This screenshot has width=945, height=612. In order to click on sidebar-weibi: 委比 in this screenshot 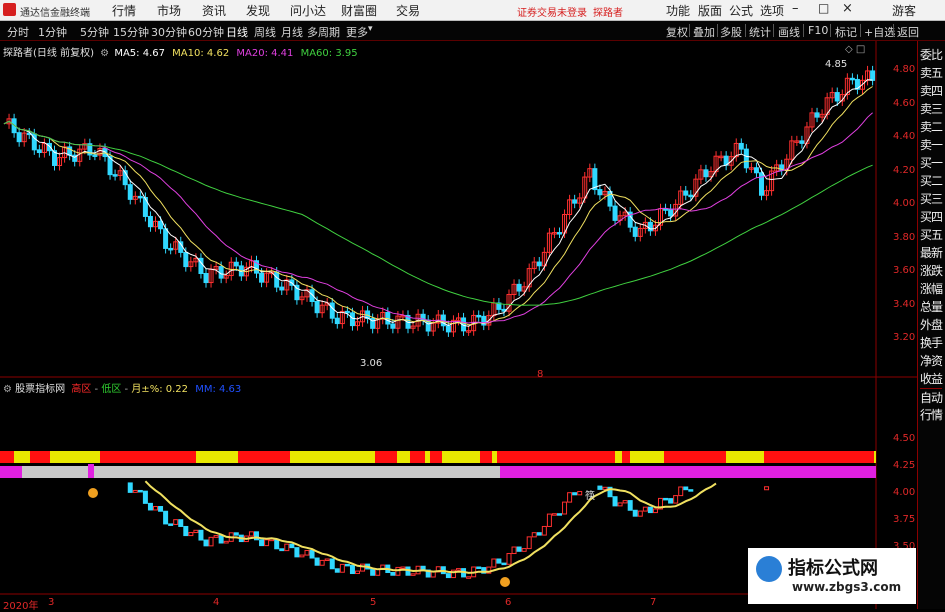, I will do `click(931, 54)`.